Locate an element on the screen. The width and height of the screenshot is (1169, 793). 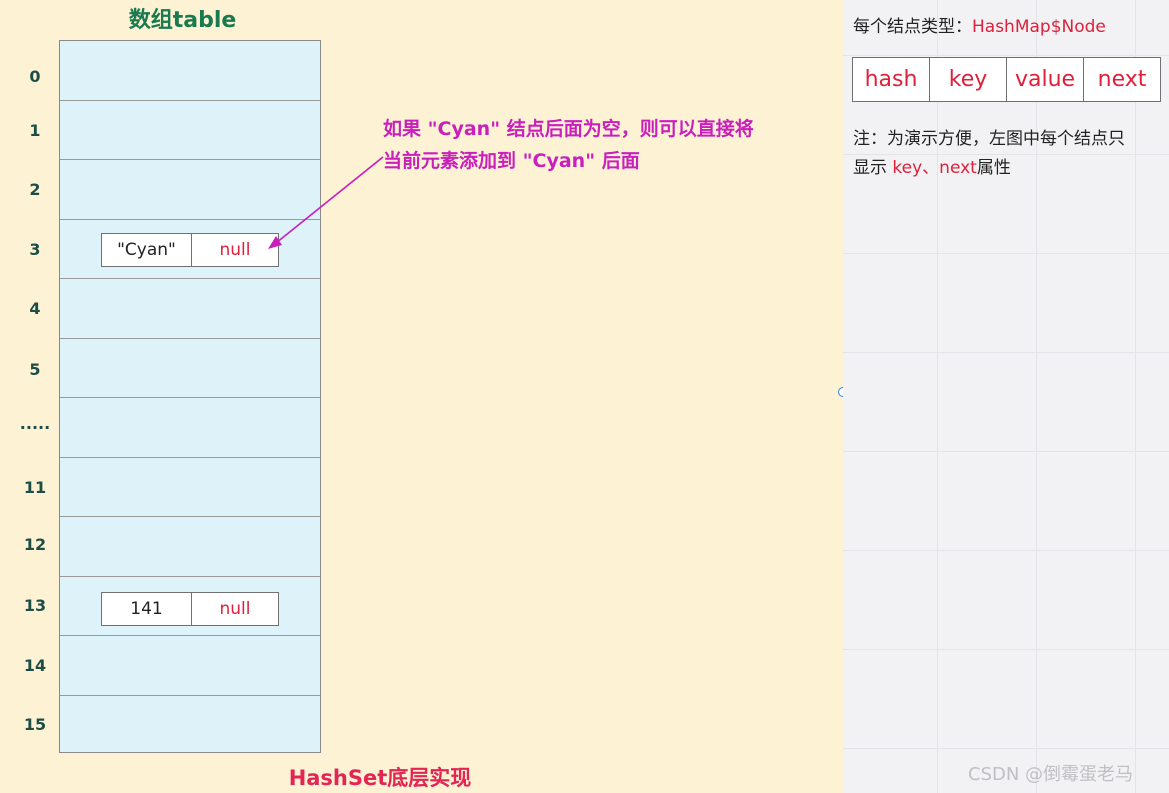
arrow-line is located at coordinates (329, 200).